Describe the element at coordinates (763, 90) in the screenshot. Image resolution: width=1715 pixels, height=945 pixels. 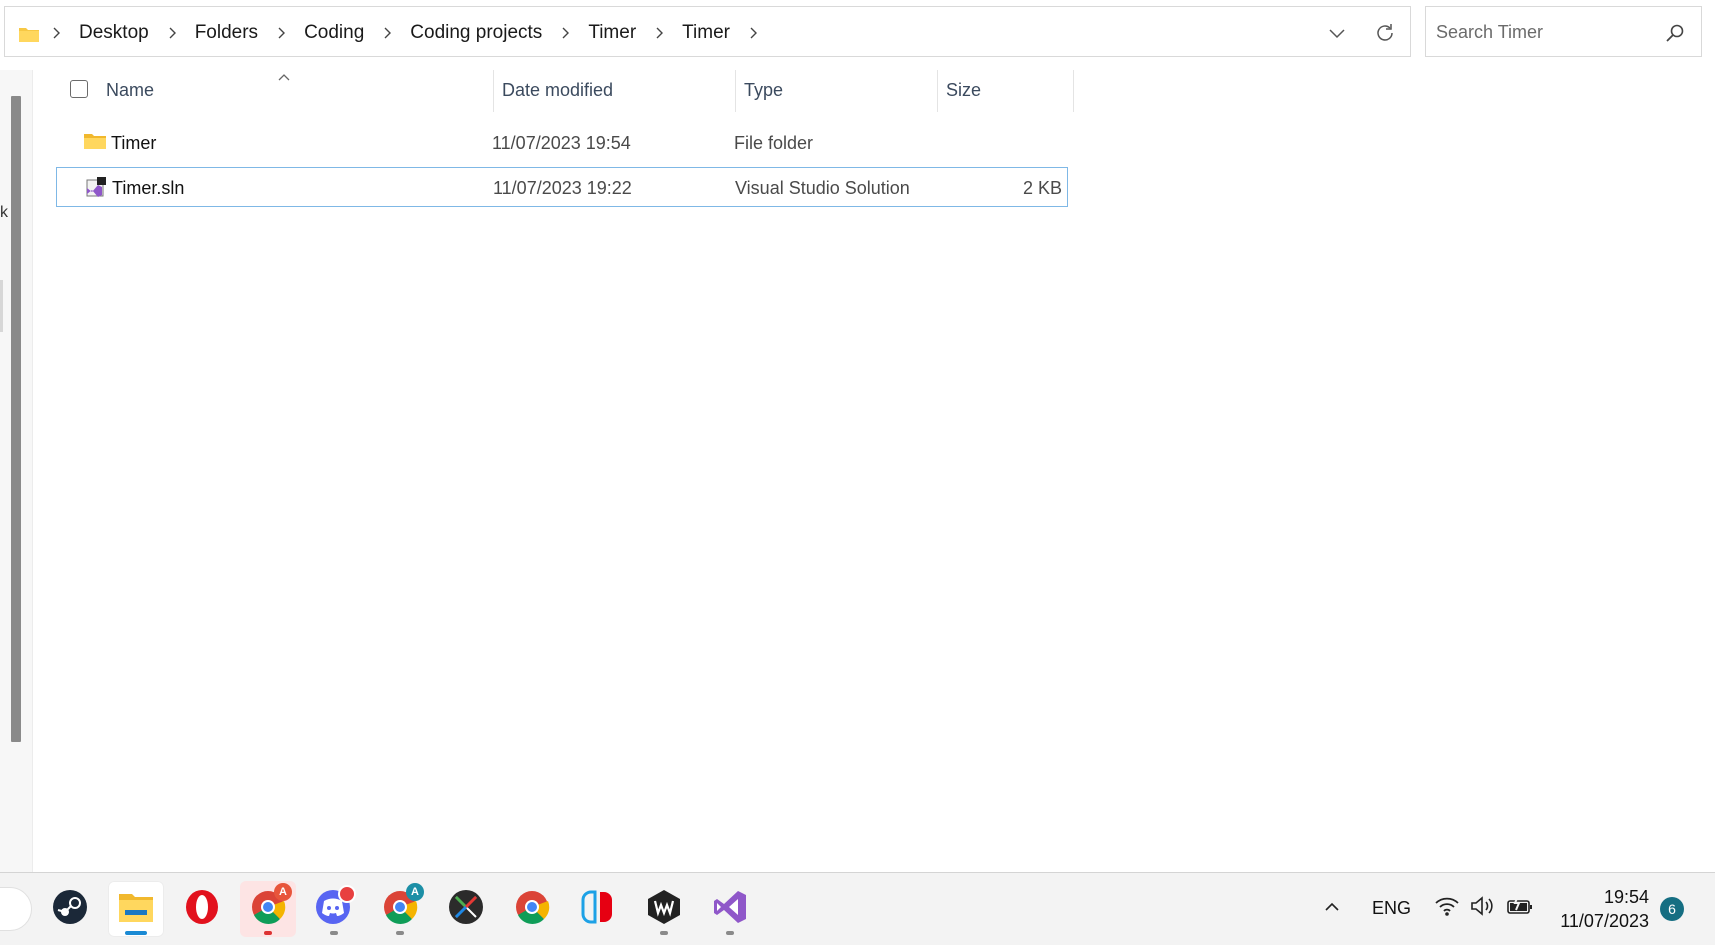
I see `column-header-type: Type` at that location.